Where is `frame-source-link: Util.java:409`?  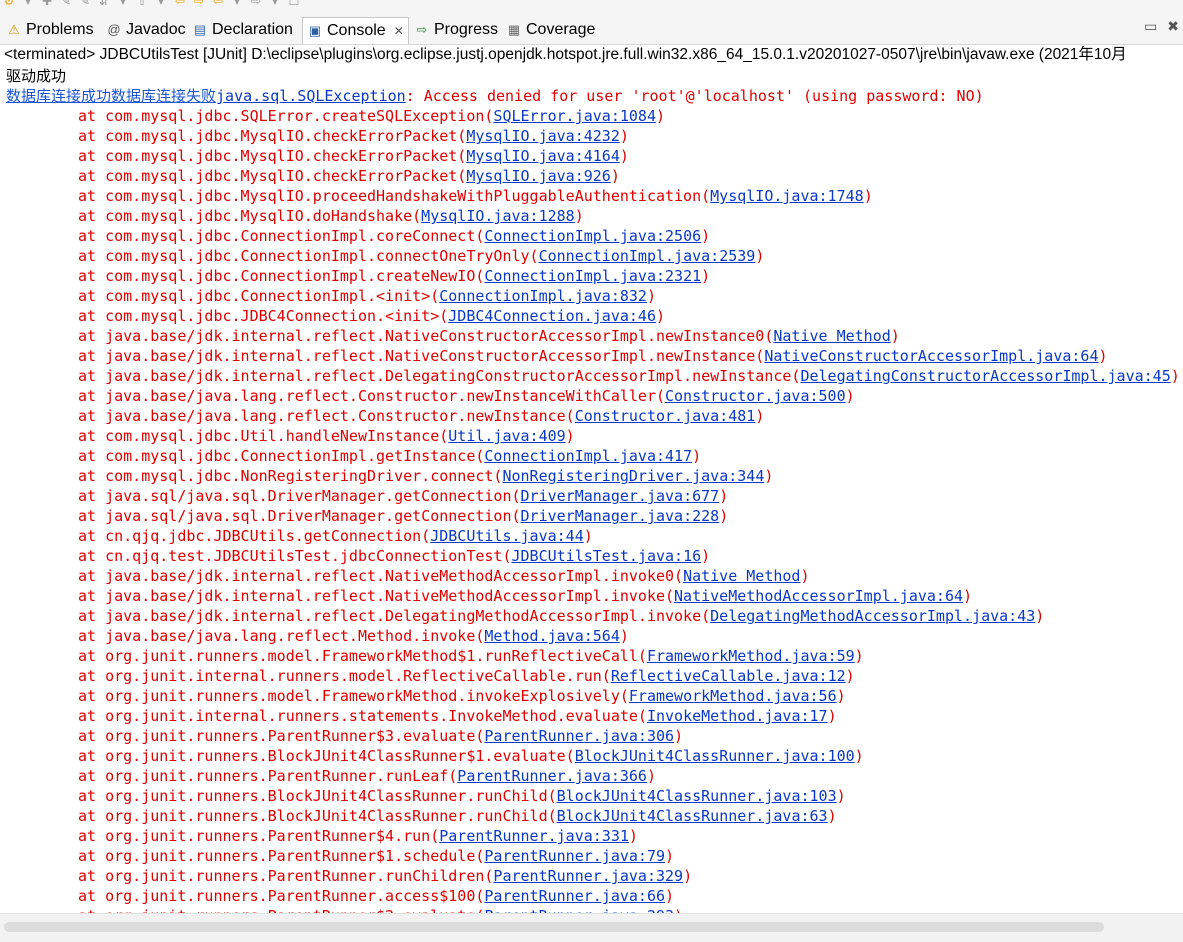
frame-source-link: Util.java:409 is located at coordinates (506, 436).